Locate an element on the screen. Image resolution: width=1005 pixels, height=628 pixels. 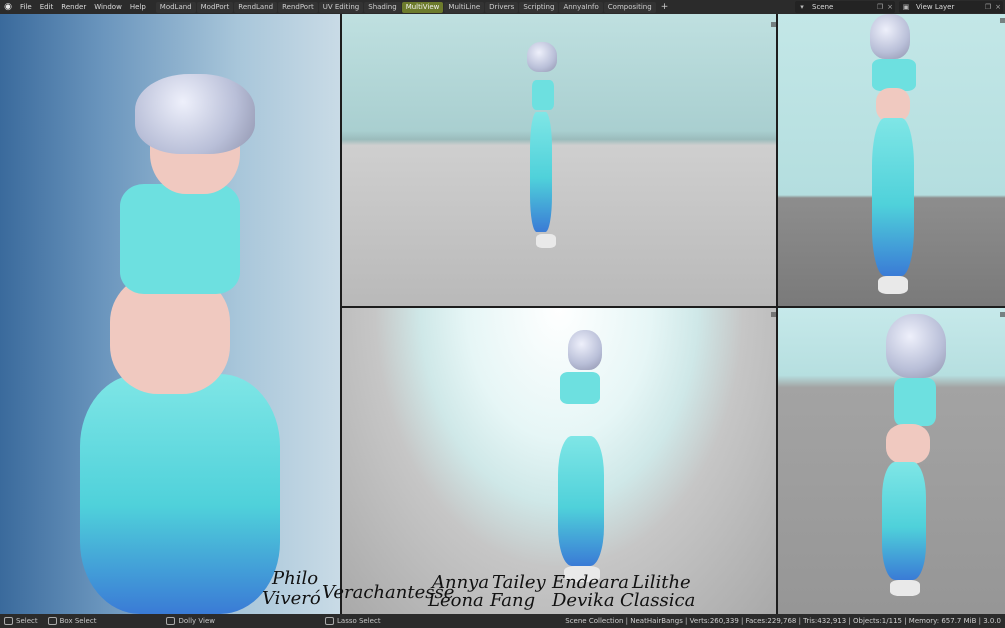
character-figure-rear is located at coordinates (913, 457).